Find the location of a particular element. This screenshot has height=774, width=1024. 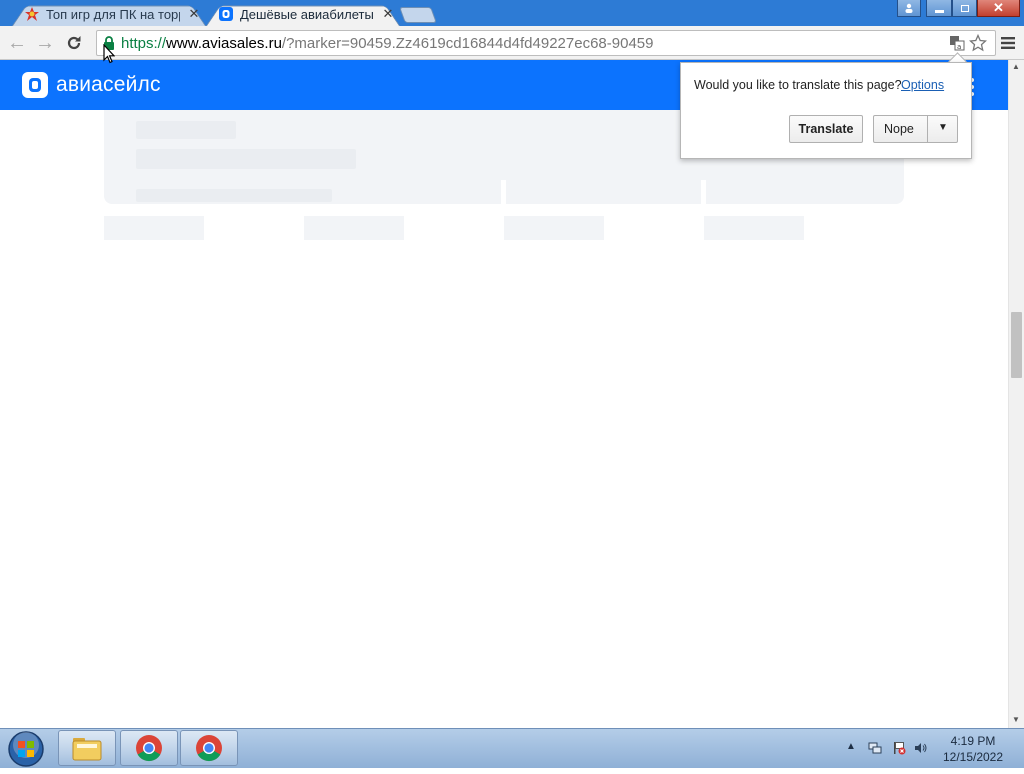

restore-icon is located at coordinates (964, 8).